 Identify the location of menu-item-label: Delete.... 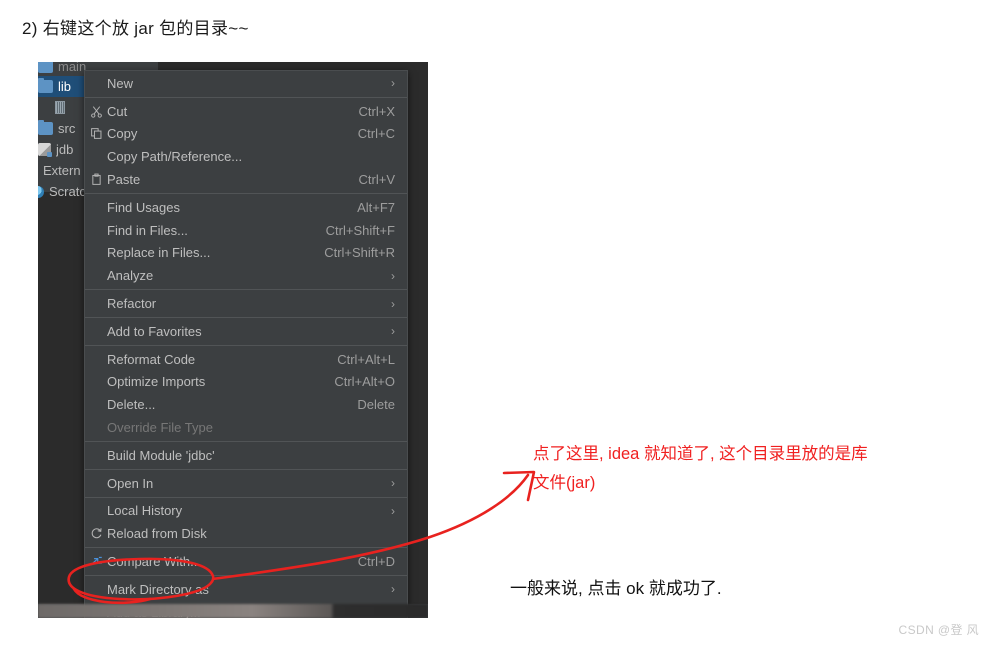
(131, 405).